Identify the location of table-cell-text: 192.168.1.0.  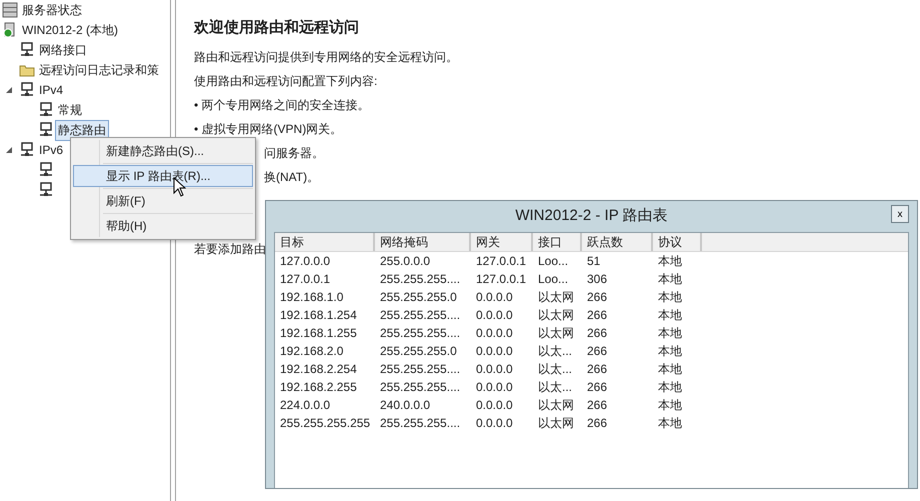
(311, 297).